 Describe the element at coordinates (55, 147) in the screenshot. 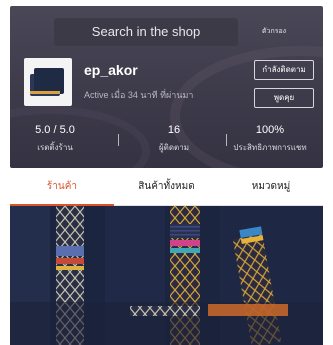

I see `stat-label: เรตติ้งร้าน` at that location.